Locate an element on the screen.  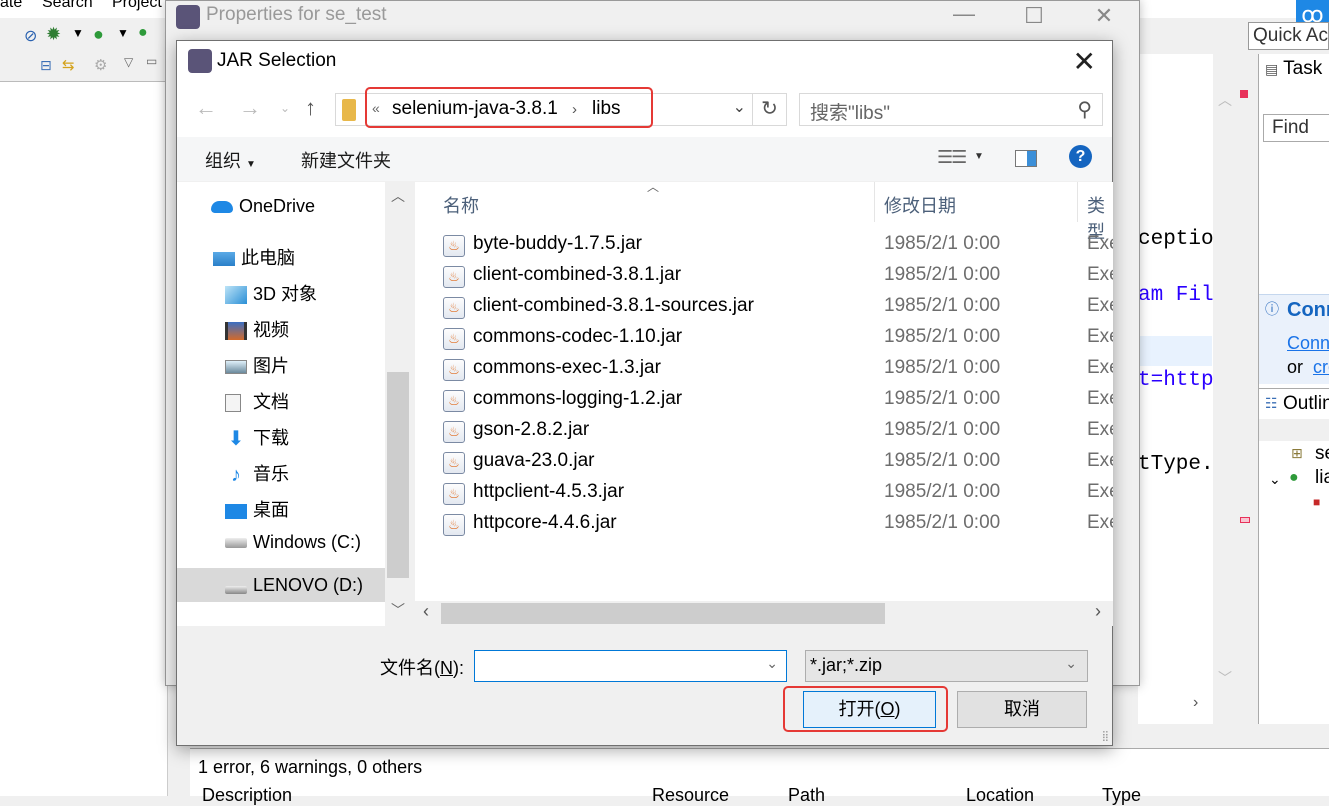
file-type-filter: *.jar;*.zip ⌄ is located at coordinates (946, 666).